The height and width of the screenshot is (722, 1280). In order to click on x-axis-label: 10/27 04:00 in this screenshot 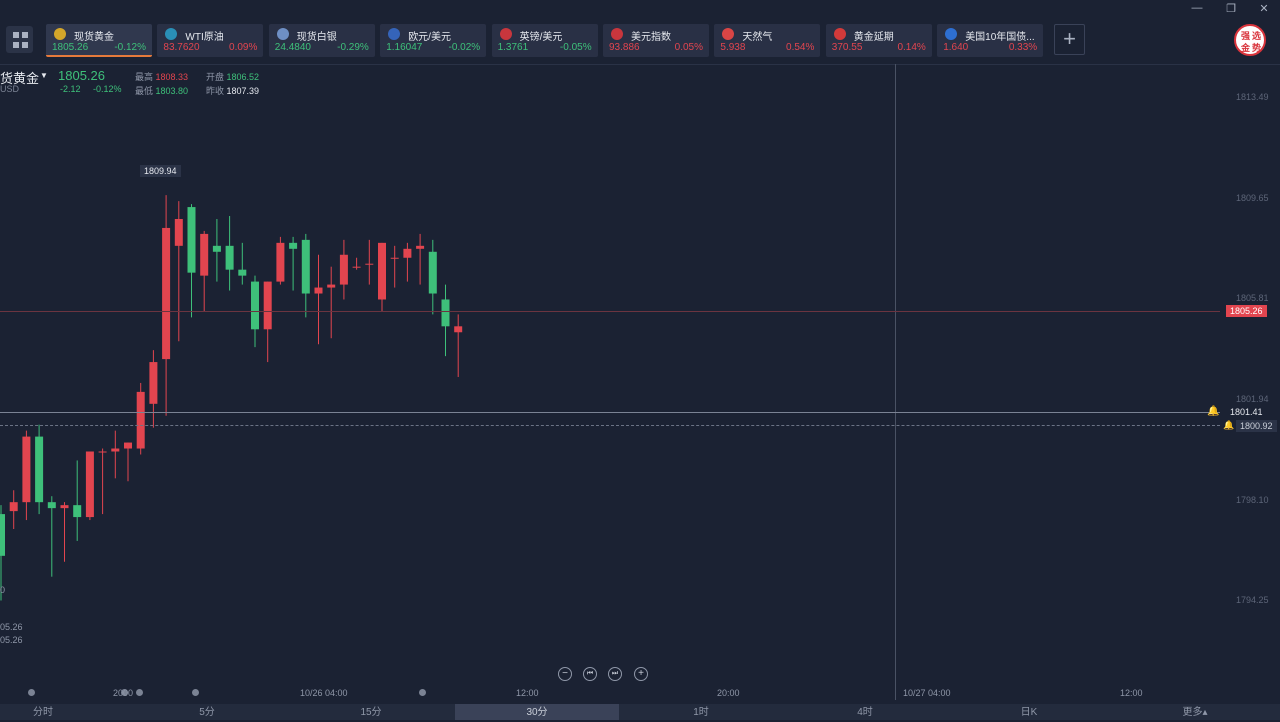, I will do `click(927, 693)`.